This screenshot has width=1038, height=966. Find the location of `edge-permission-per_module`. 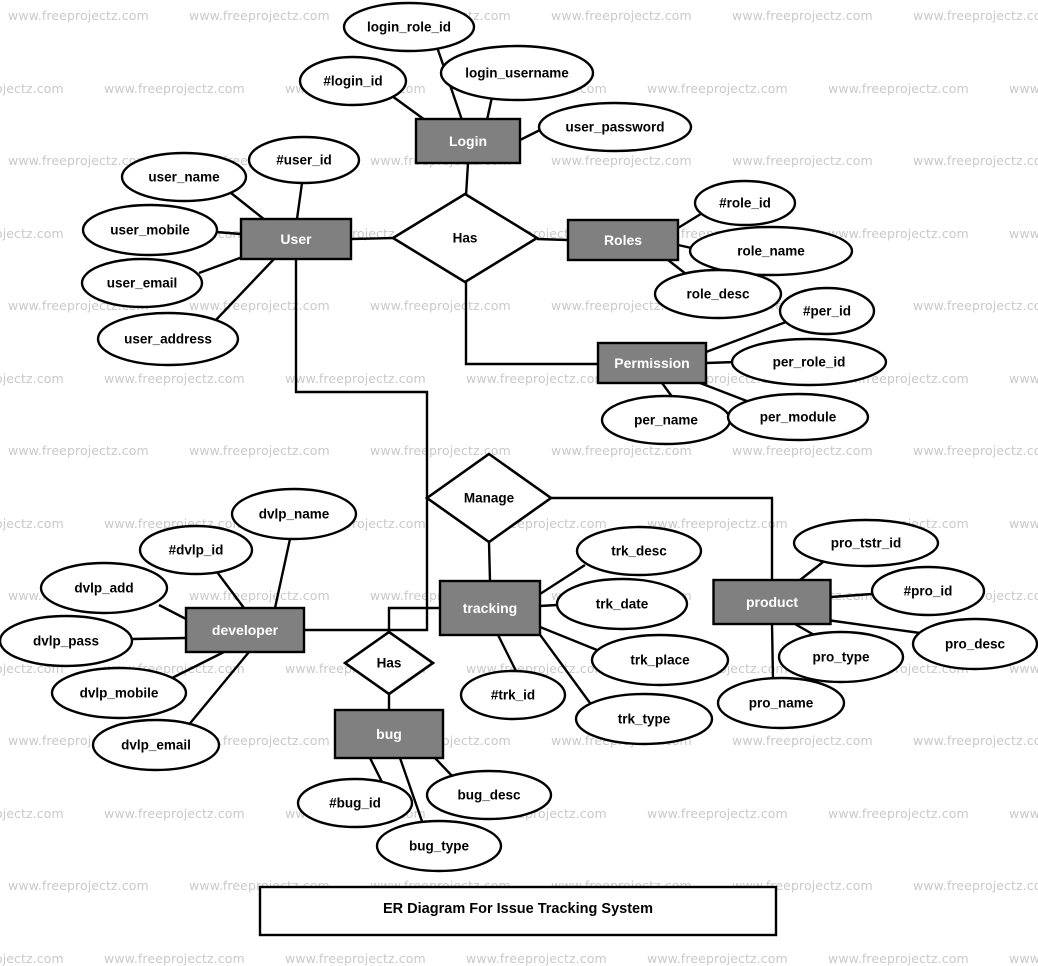

edge-permission-per_module is located at coordinates (726, 393).